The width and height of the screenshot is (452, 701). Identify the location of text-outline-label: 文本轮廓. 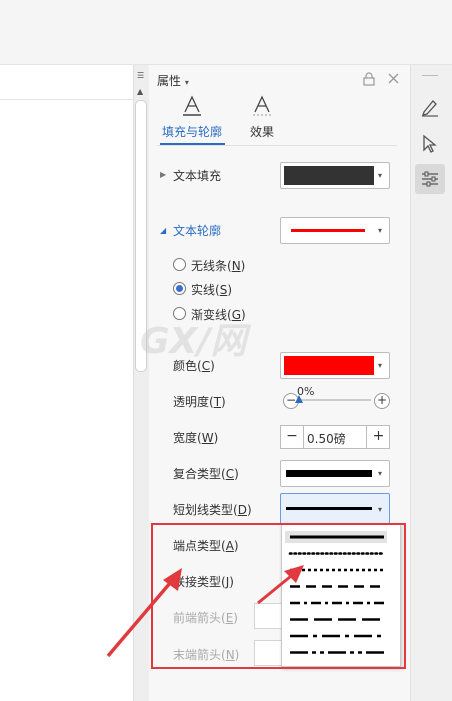
(197, 231).